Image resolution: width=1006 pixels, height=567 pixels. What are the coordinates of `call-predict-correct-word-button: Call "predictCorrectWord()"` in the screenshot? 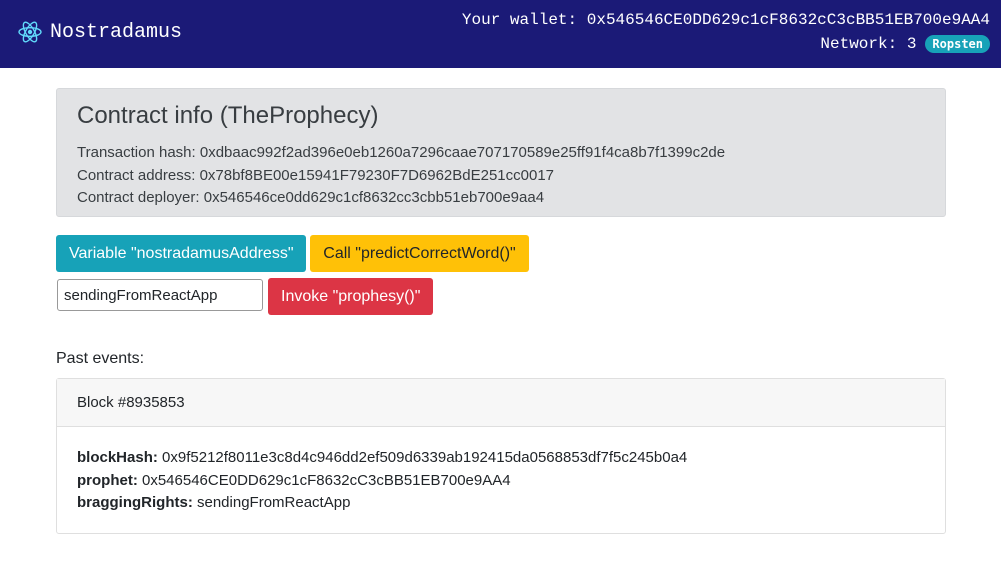 It's located at (419, 253).